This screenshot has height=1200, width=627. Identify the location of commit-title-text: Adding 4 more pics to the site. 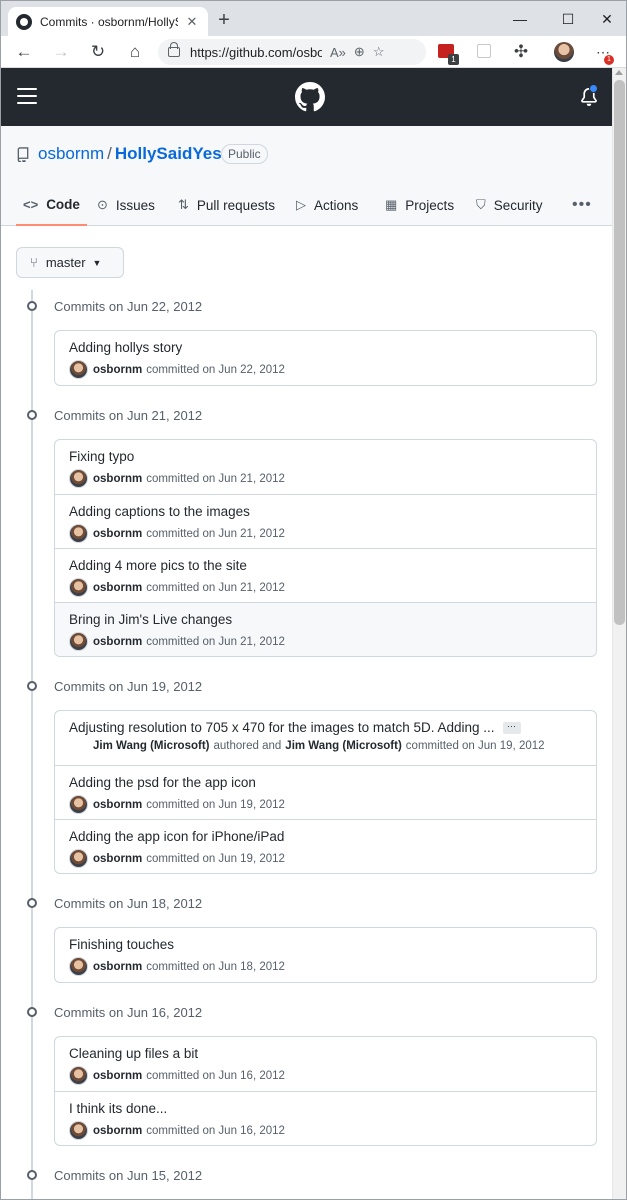
(158, 565).